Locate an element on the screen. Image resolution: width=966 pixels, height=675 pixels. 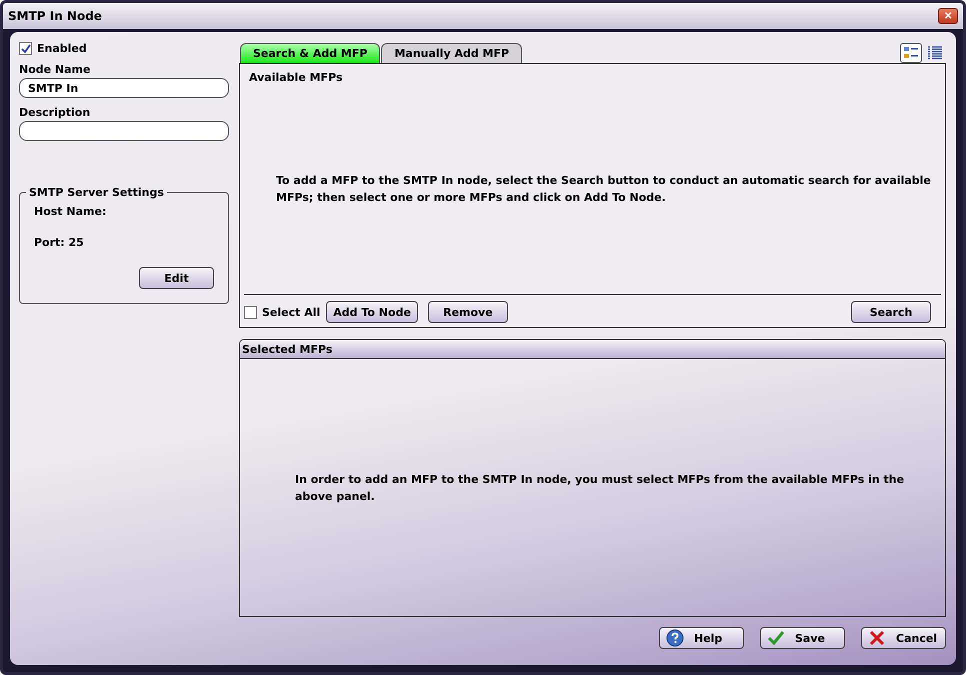
available-title: Available MFPs is located at coordinates (296, 77).